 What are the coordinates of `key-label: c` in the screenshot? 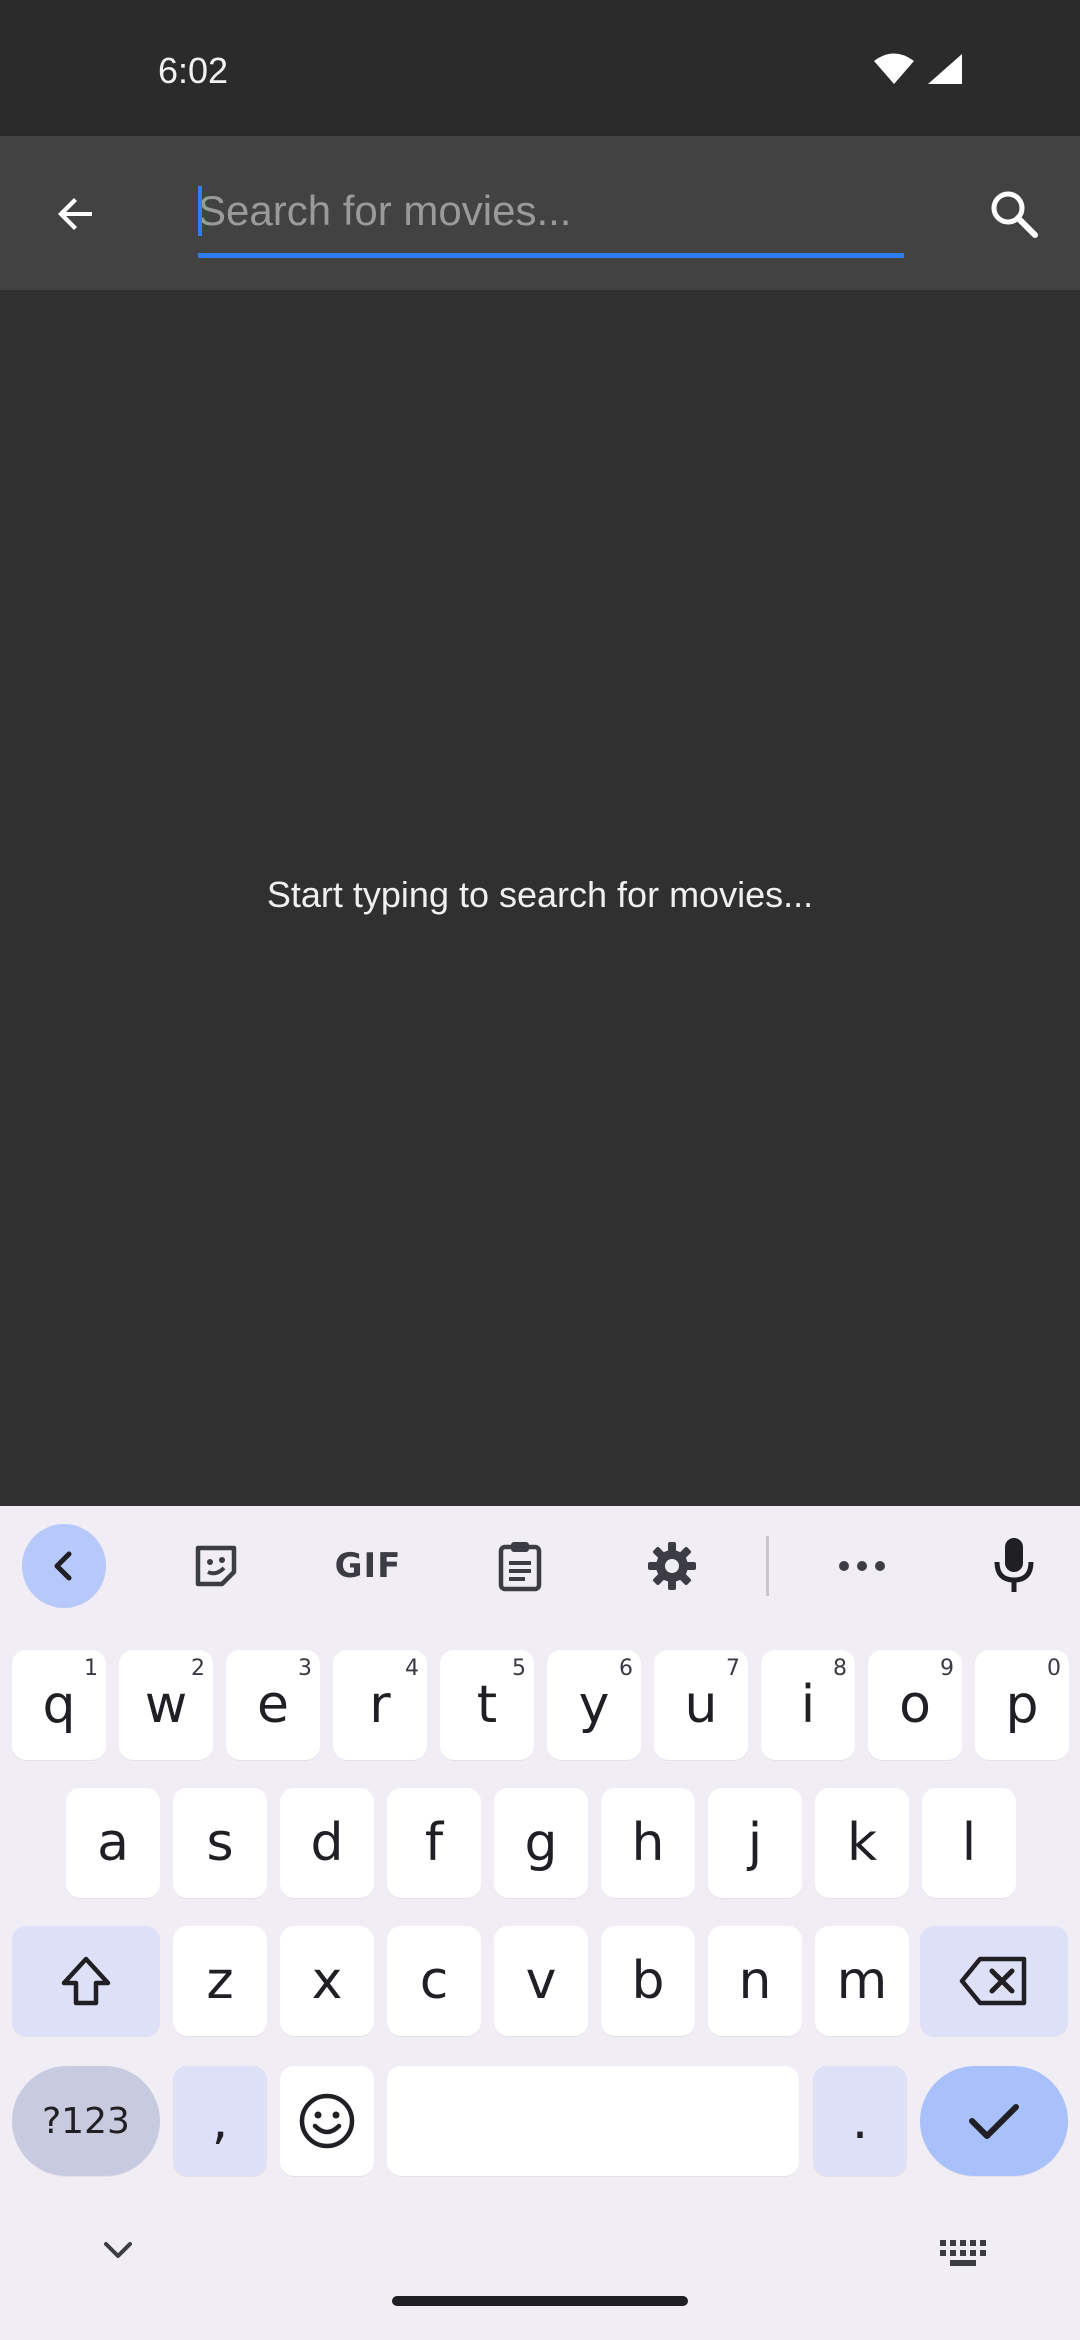 It's located at (434, 1981).